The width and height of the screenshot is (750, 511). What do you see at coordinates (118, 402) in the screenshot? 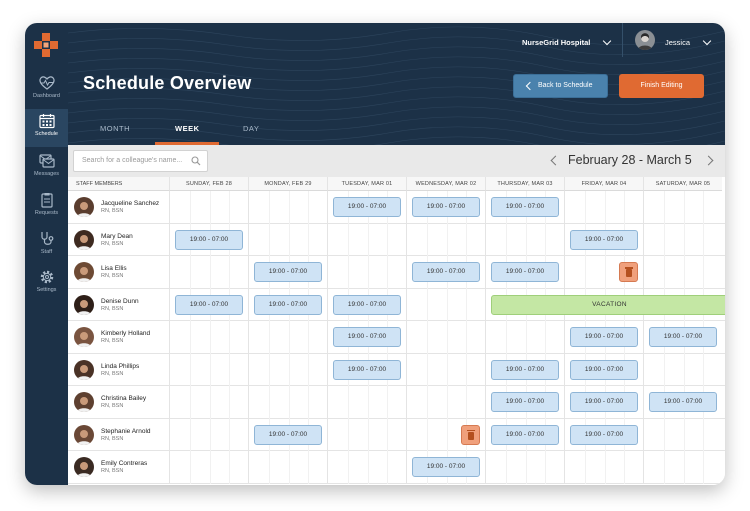
I see `staff-member: Christina Bailey RN, BSN` at bounding box center [118, 402].